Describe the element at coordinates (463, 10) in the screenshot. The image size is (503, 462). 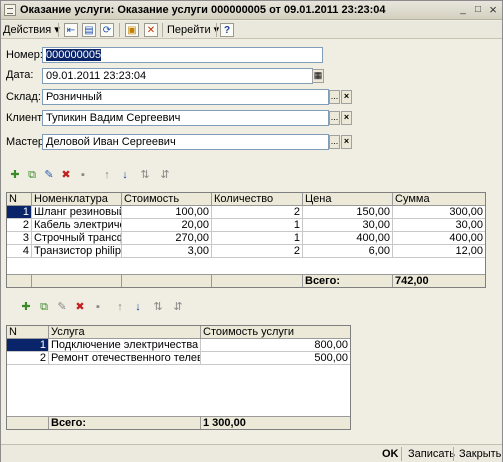
I see `minimize-button: _` at that location.